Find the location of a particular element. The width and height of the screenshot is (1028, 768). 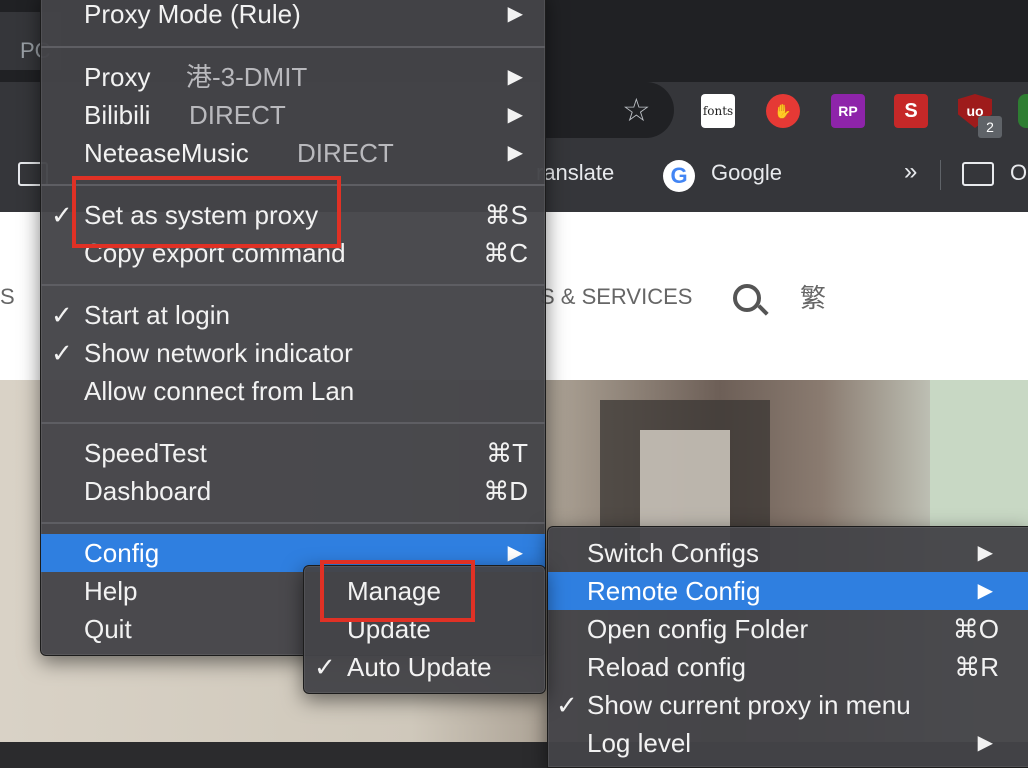

menu-item-label: Manage is located at coordinates (394, 591).